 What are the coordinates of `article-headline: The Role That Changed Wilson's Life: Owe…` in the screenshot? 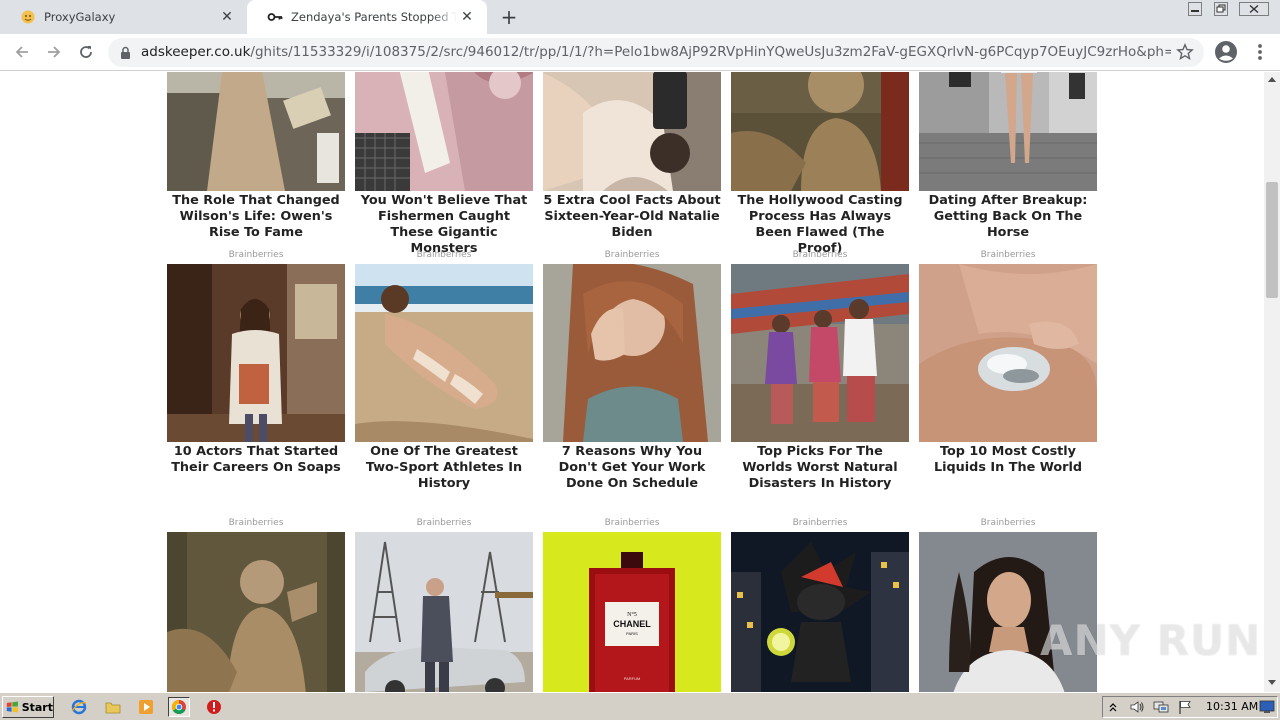 It's located at (256, 217).